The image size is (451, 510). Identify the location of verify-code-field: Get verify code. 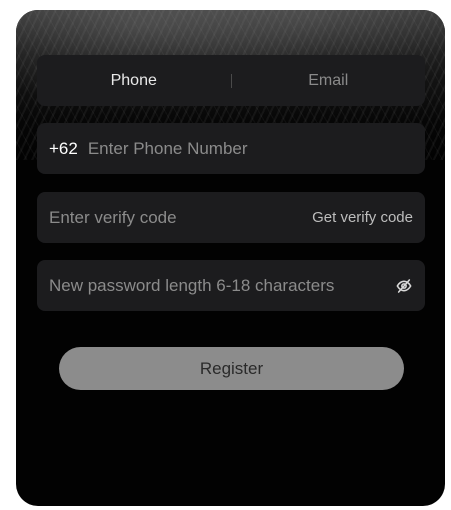
(231, 217).